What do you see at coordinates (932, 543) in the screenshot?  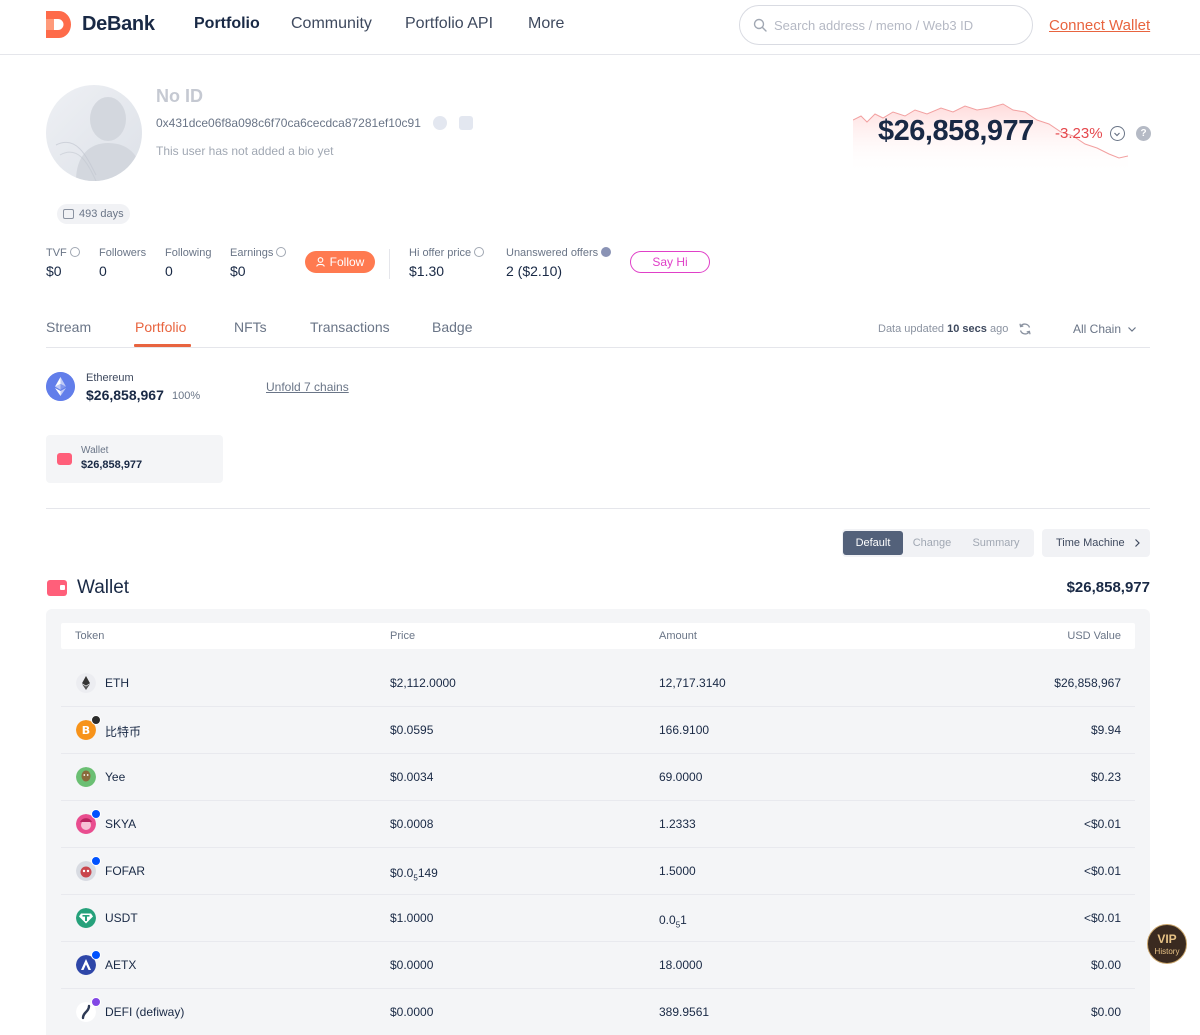 I see `view-change-button: Change` at bounding box center [932, 543].